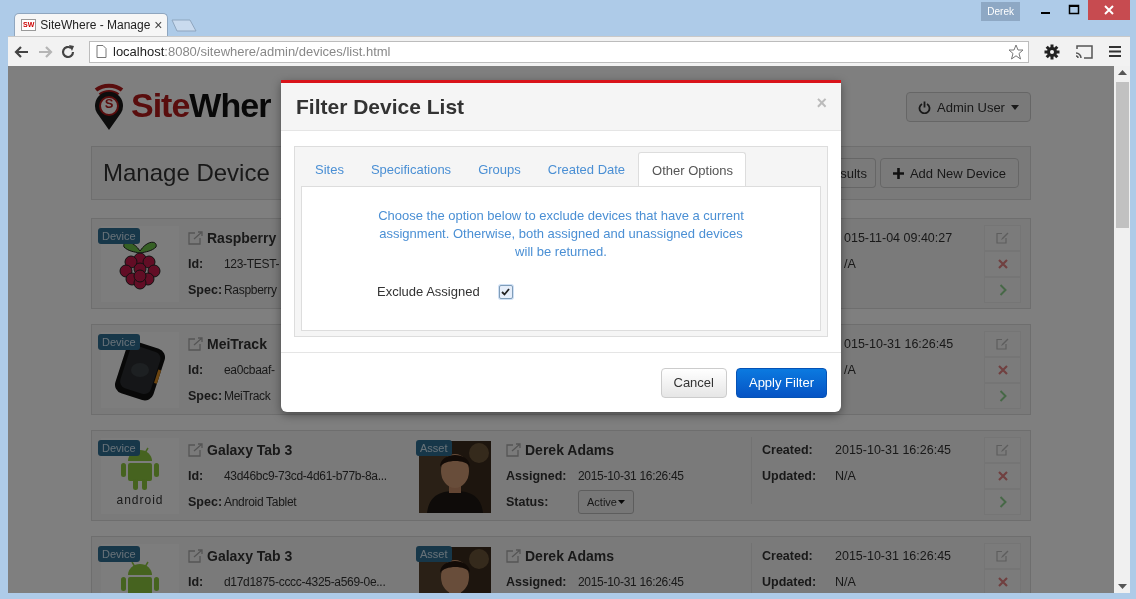 This screenshot has height=599, width=1136. I want to click on filter-tab: Sites, so click(329, 169).